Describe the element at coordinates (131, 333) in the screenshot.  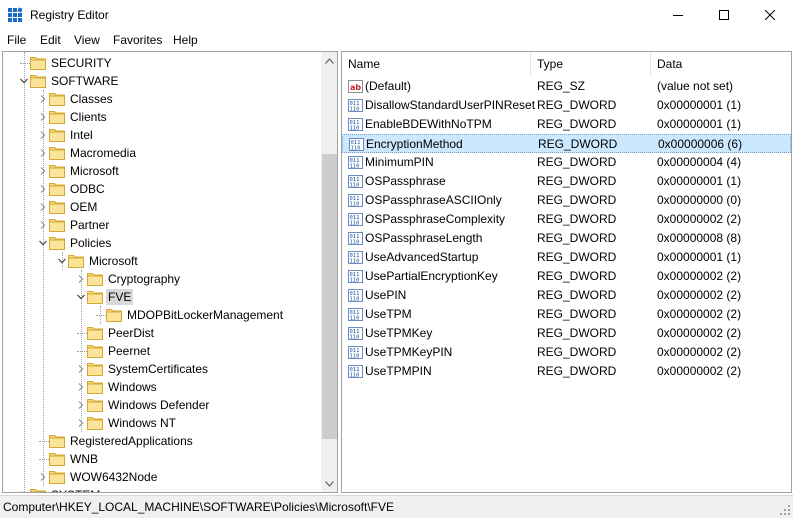
I see `tree-node-label: PeerDist` at that location.